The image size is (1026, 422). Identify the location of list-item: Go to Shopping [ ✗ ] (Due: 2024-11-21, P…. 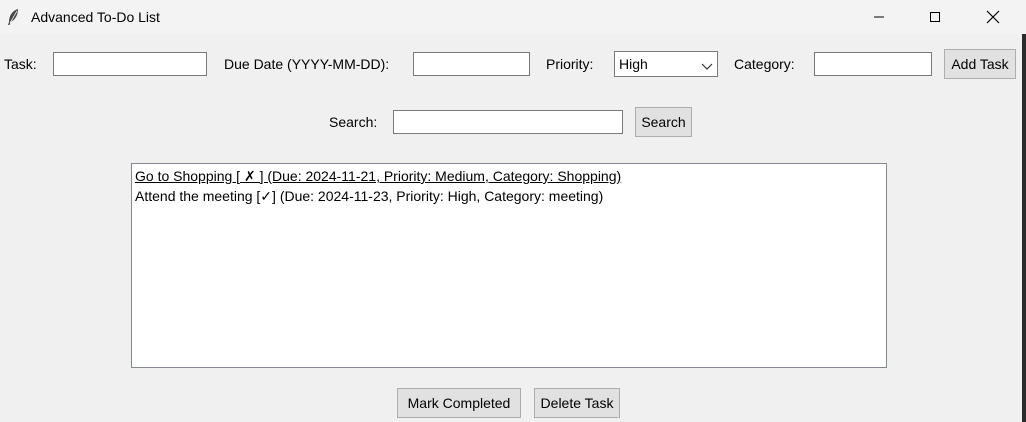
(378, 176).